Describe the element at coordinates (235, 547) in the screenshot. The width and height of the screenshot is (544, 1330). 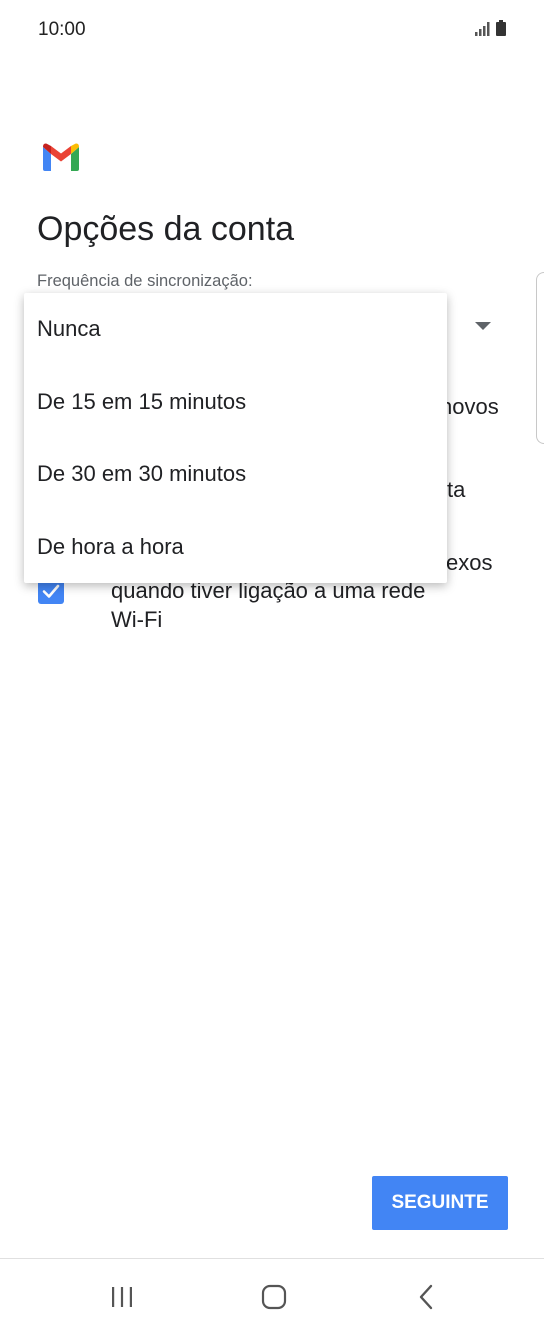
I see `dropdown-option-hourly: De hora a hora` at that location.